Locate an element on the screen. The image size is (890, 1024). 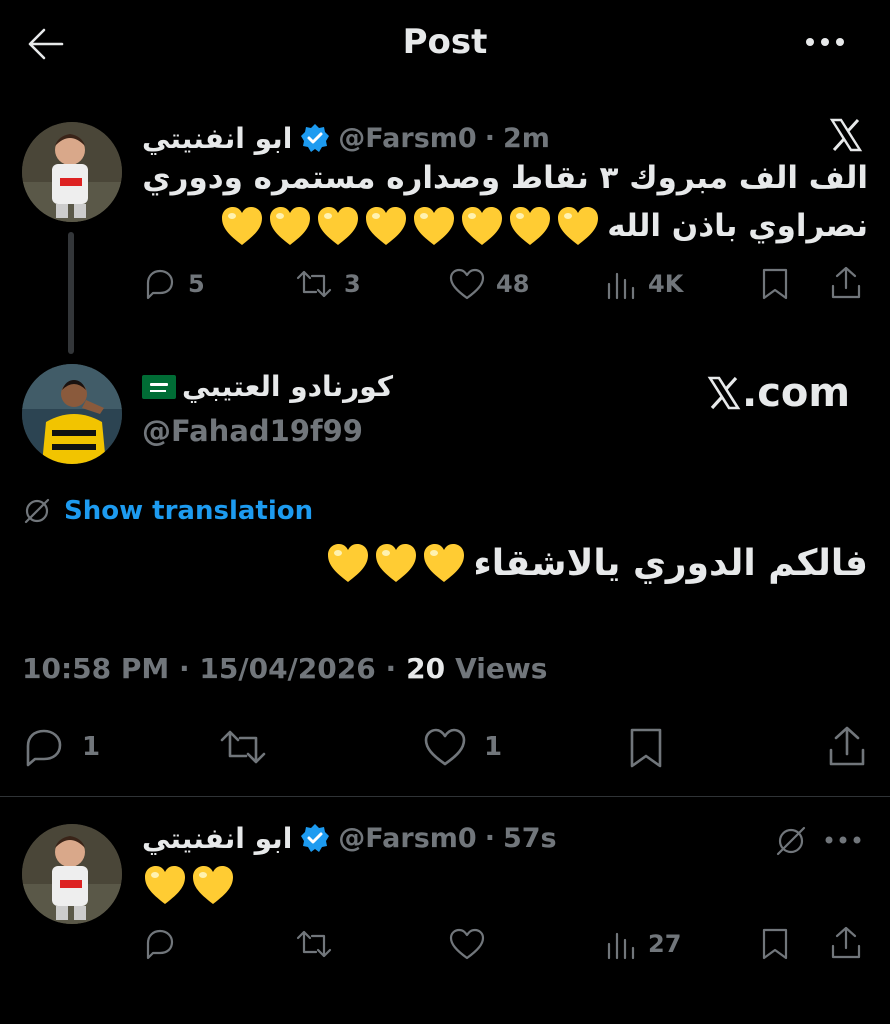
display-name-row: كورنادو العتيبي is located at coordinates (267, 386).